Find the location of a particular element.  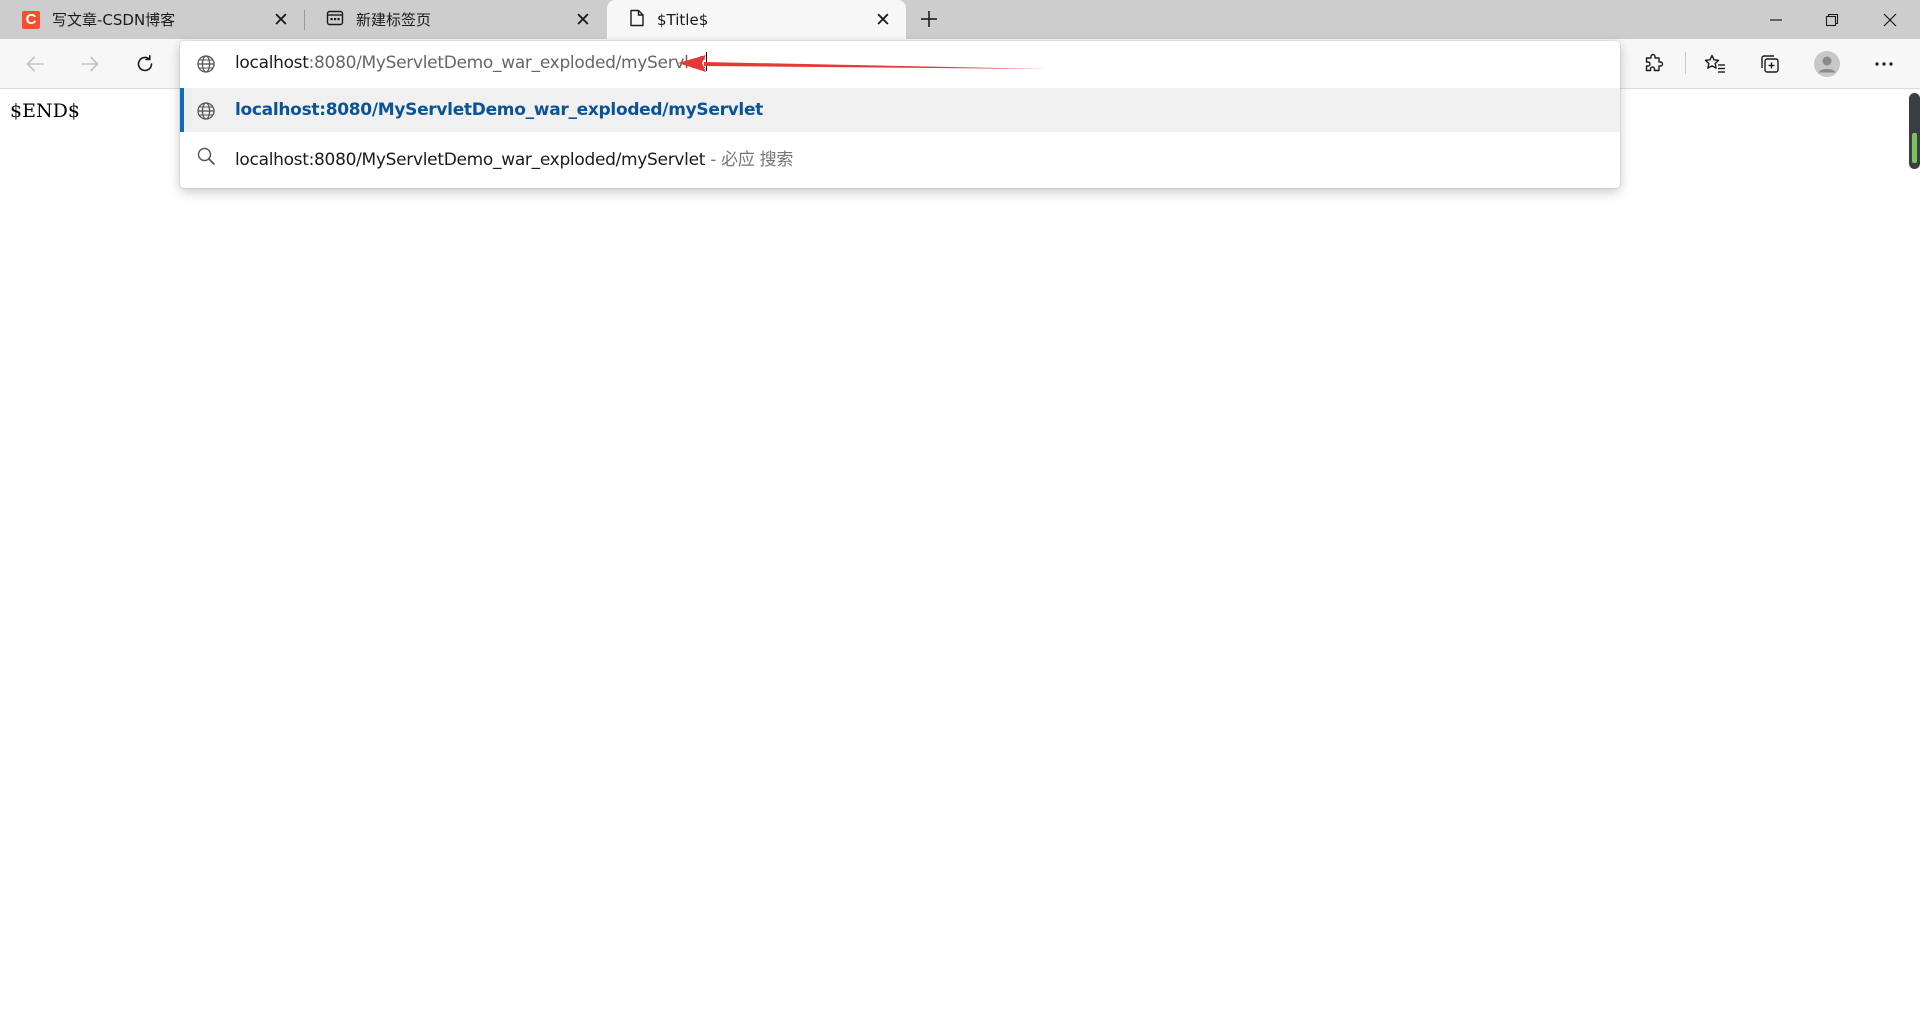

tab-title-active: $Title$ ✕ is located at coordinates (756, 19).